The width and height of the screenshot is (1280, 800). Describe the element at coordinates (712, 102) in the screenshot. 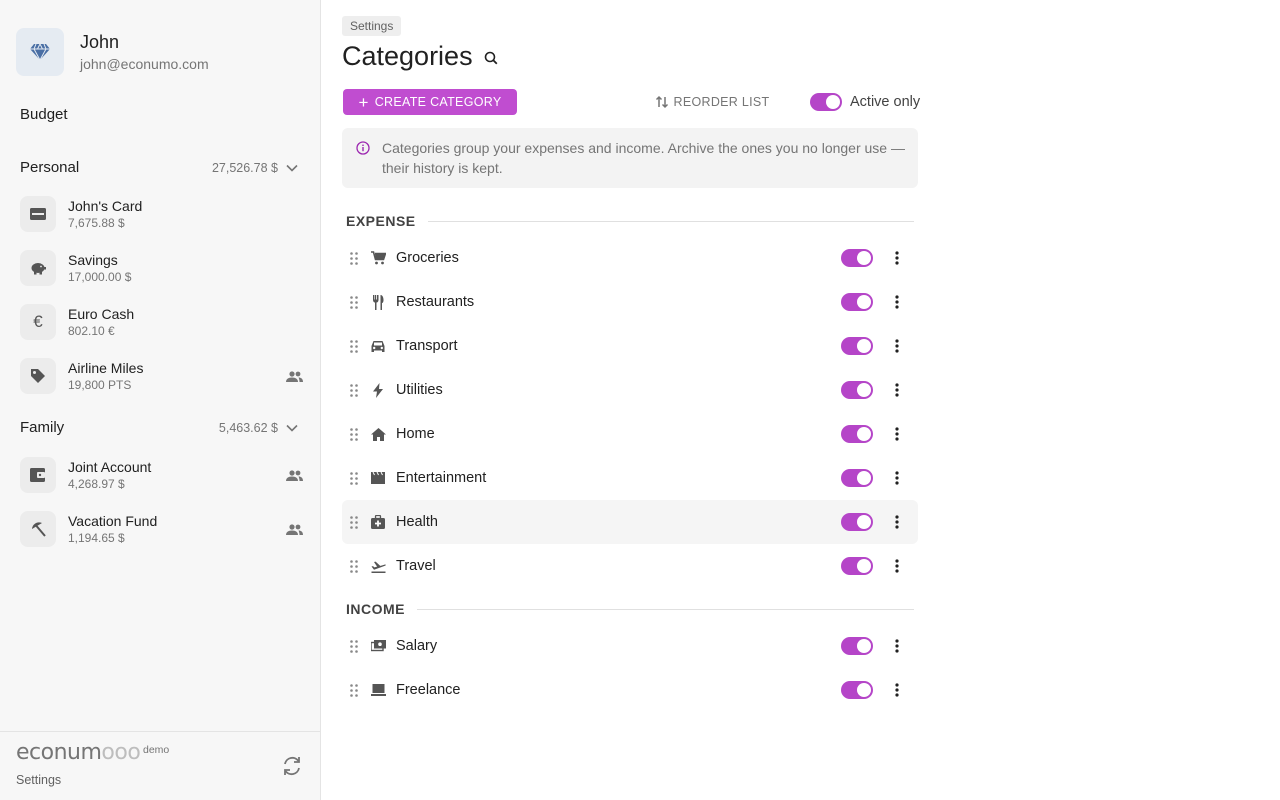

I see `reorder-list-button: REORDER LIST` at that location.